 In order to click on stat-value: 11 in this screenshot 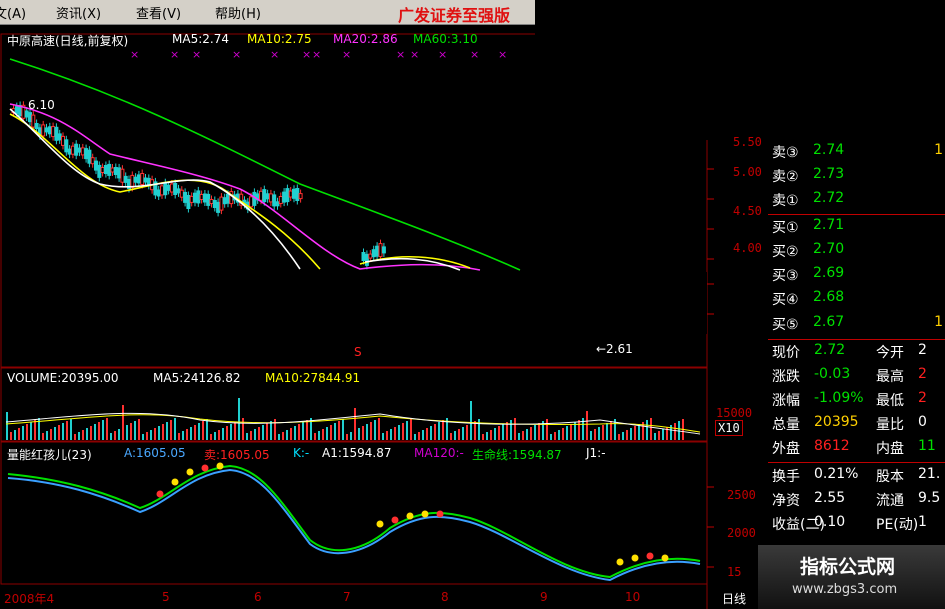, I will do `click(927, 446)`.